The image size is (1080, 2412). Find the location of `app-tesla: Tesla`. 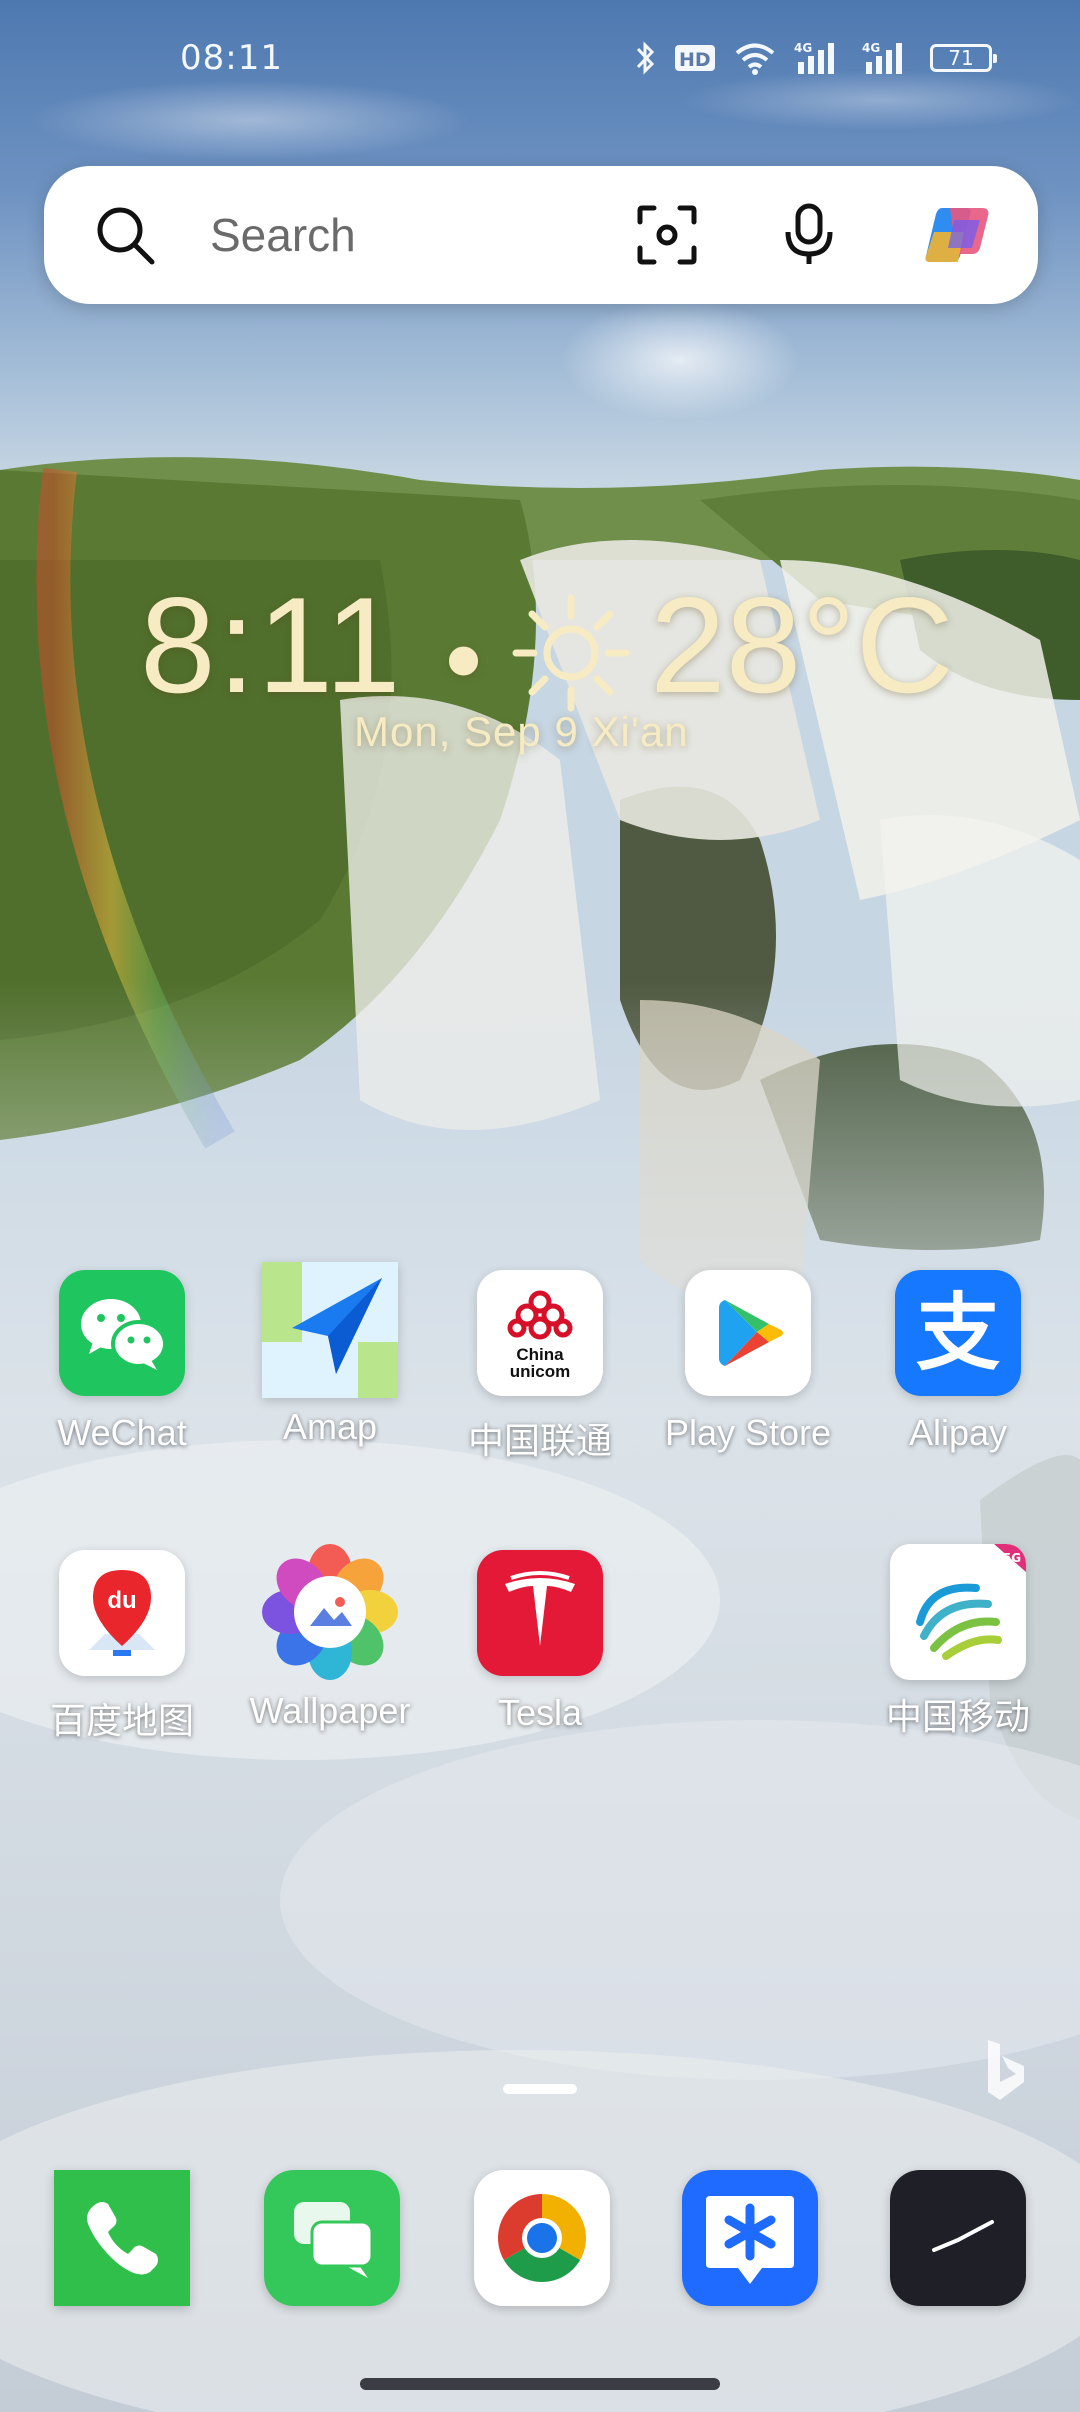

app-tesla: Tesla is located at coordinates (540, 1642).